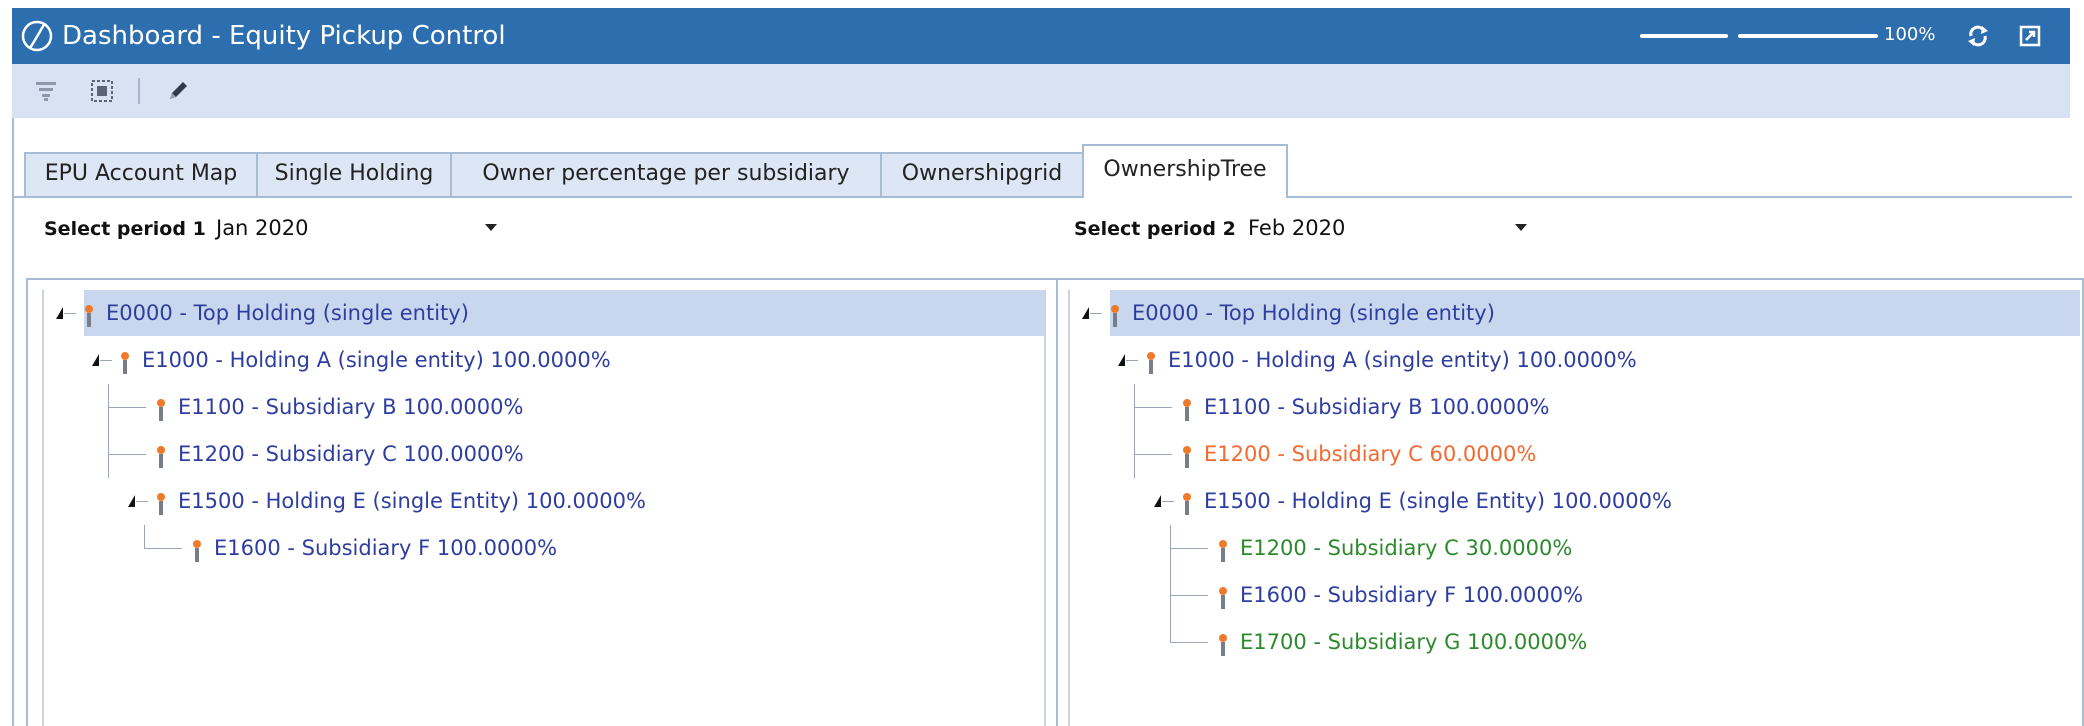 The image size is (2084, 726). Describe the element at coordinates (1155, 229) in the screenshot. I see `period-2-label: Select period 2` at that location.